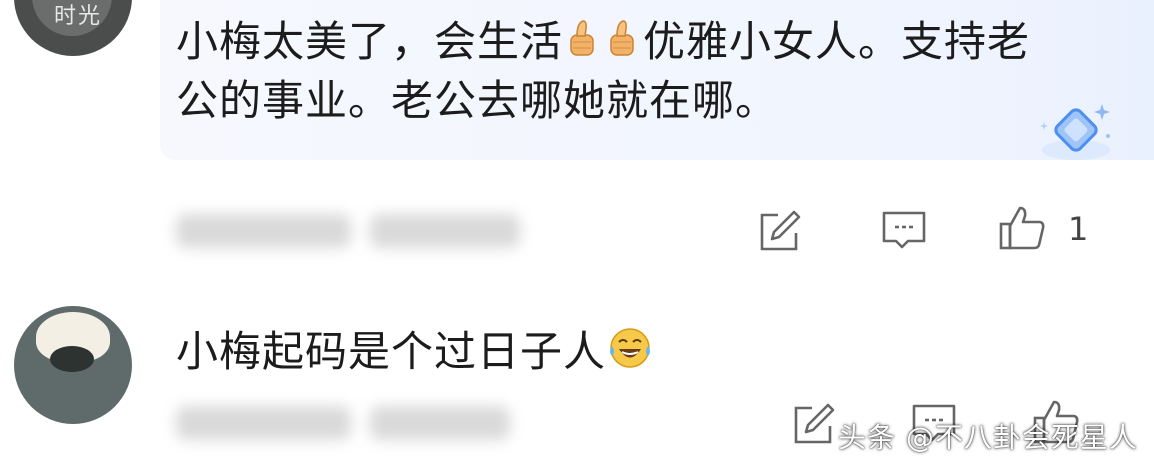  What do you see at coordinates (78, 16) in the screenshot?
I see `avatar-text: 时光` at bounding box center [78, 16].